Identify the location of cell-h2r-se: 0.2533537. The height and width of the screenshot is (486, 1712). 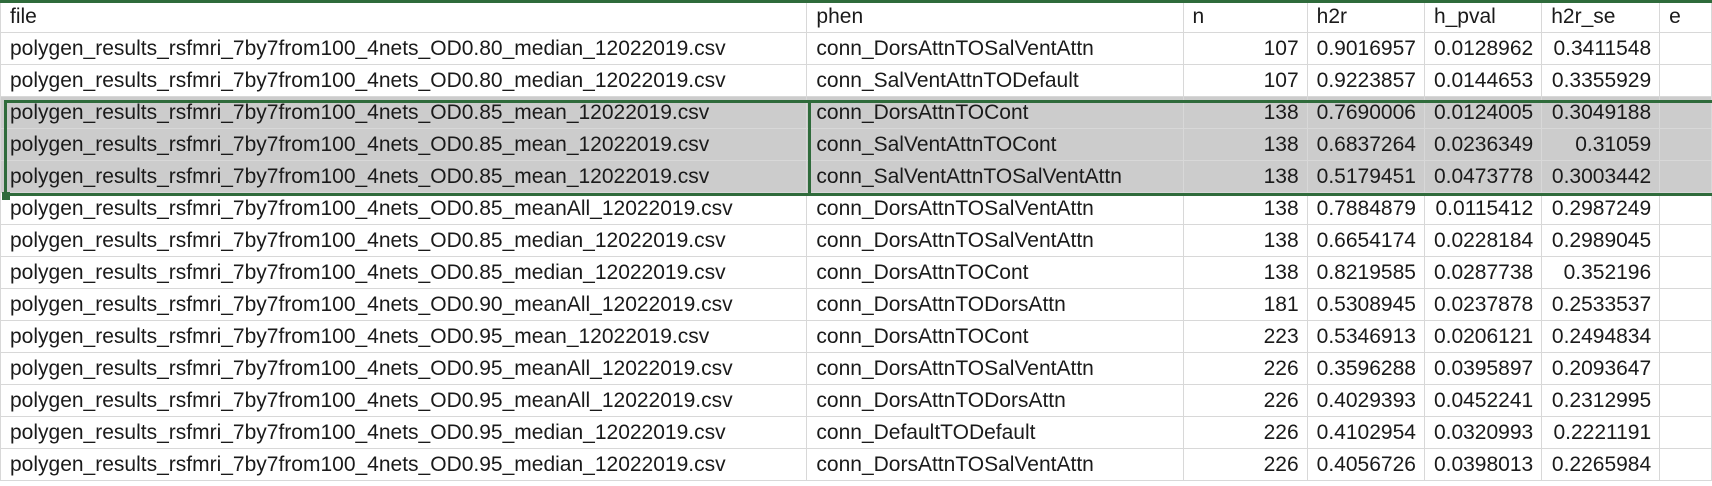
(1601, 304).